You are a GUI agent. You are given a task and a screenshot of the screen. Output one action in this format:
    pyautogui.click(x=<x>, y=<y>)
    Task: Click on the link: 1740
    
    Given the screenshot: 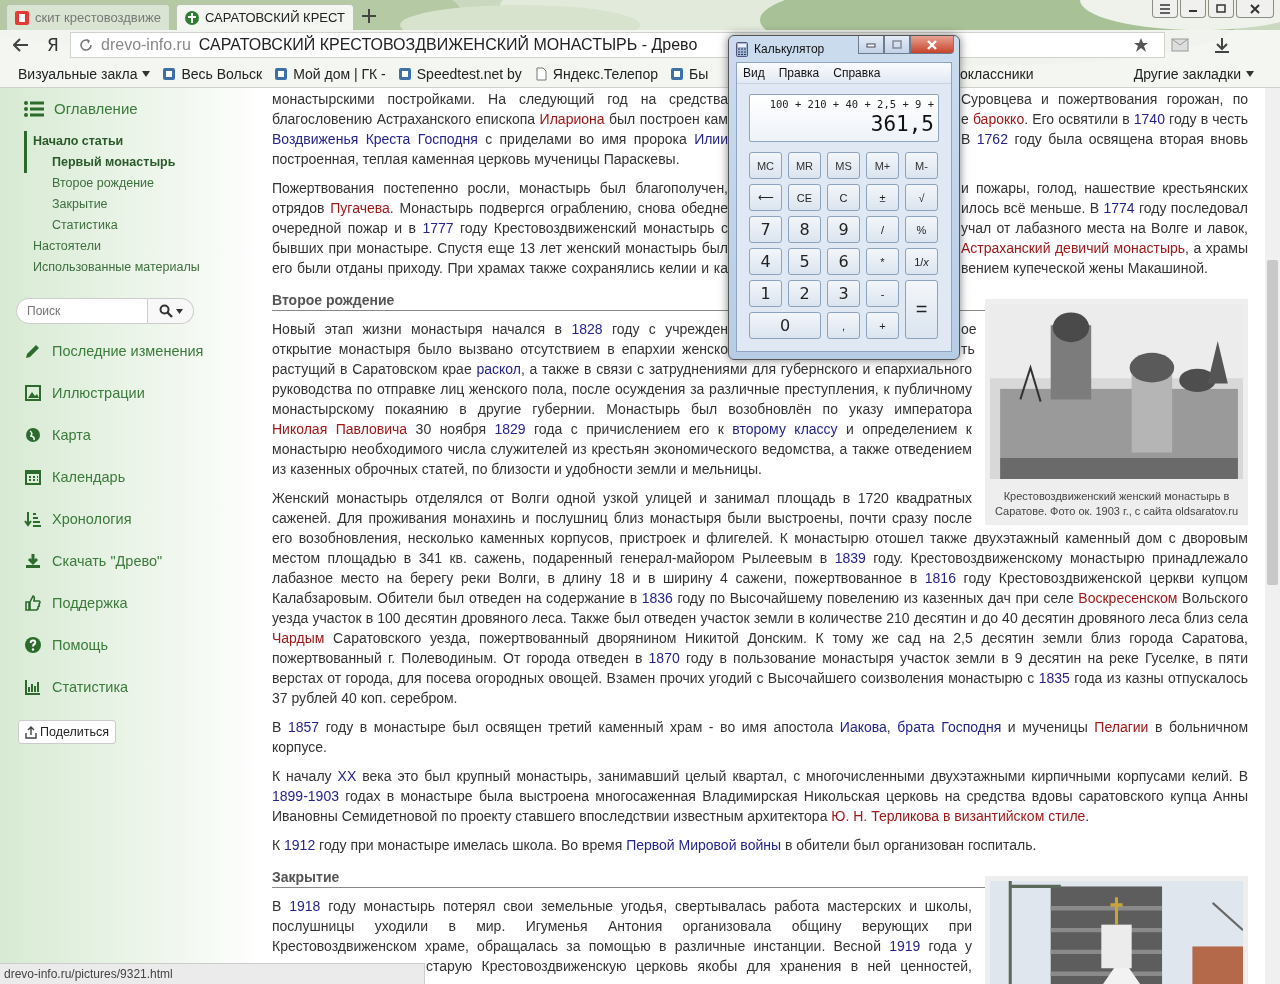 What is the action you would take?
    pyautogui.click(x=1149, y=119)
    